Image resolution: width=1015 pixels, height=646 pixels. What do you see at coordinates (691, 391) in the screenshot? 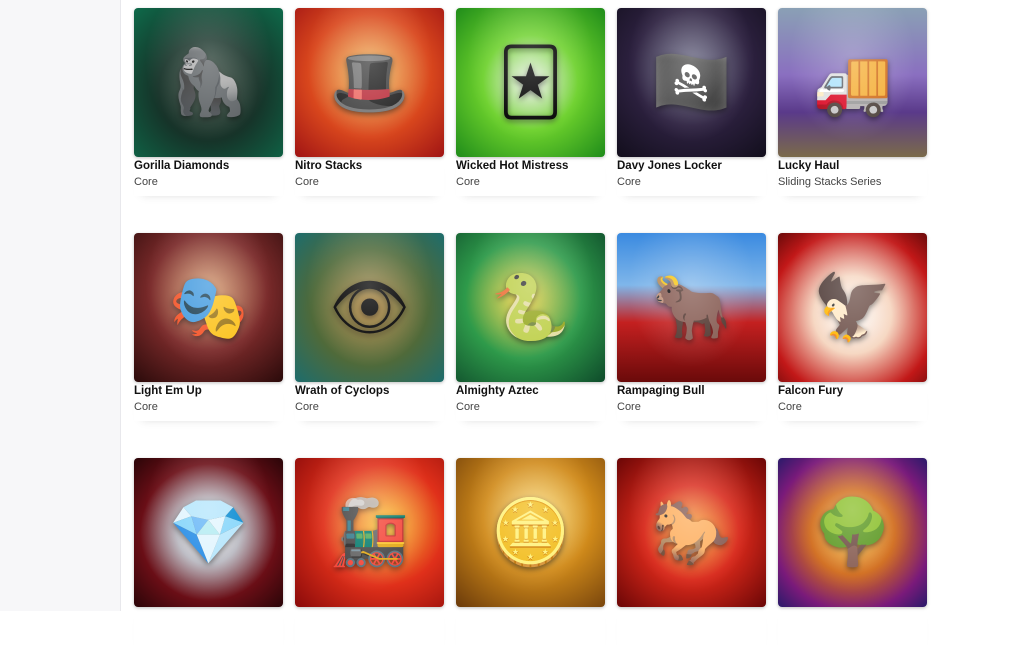
I see `game-title: Rampaging Bull` at bounding box center [691, 391].